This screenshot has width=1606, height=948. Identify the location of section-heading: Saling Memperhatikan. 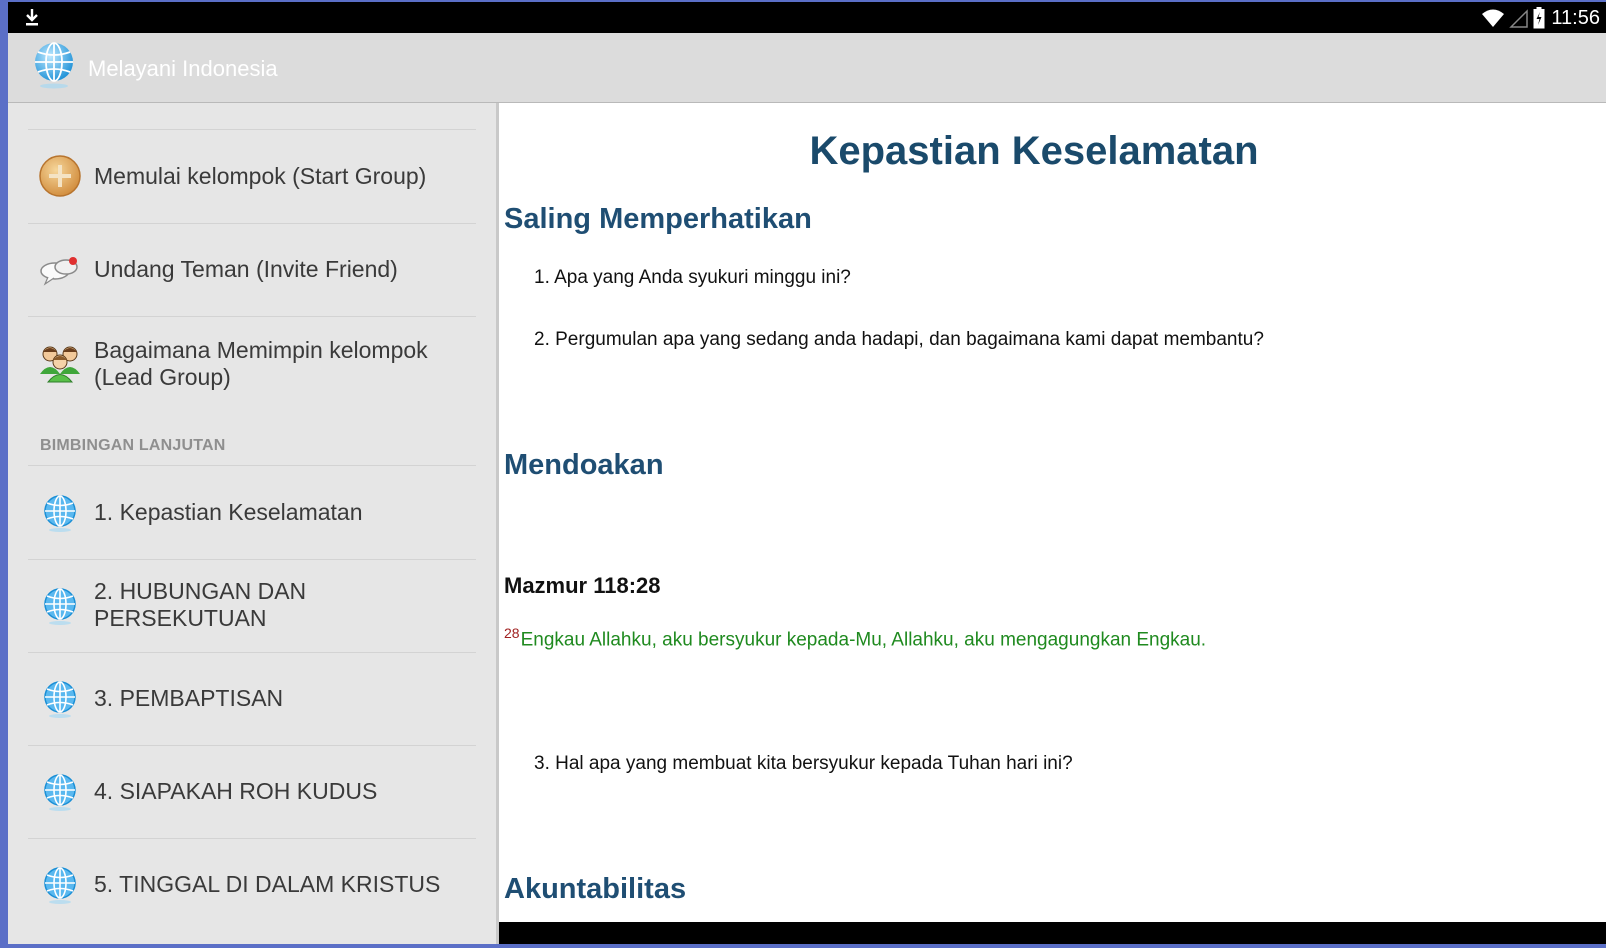
(658, 219).